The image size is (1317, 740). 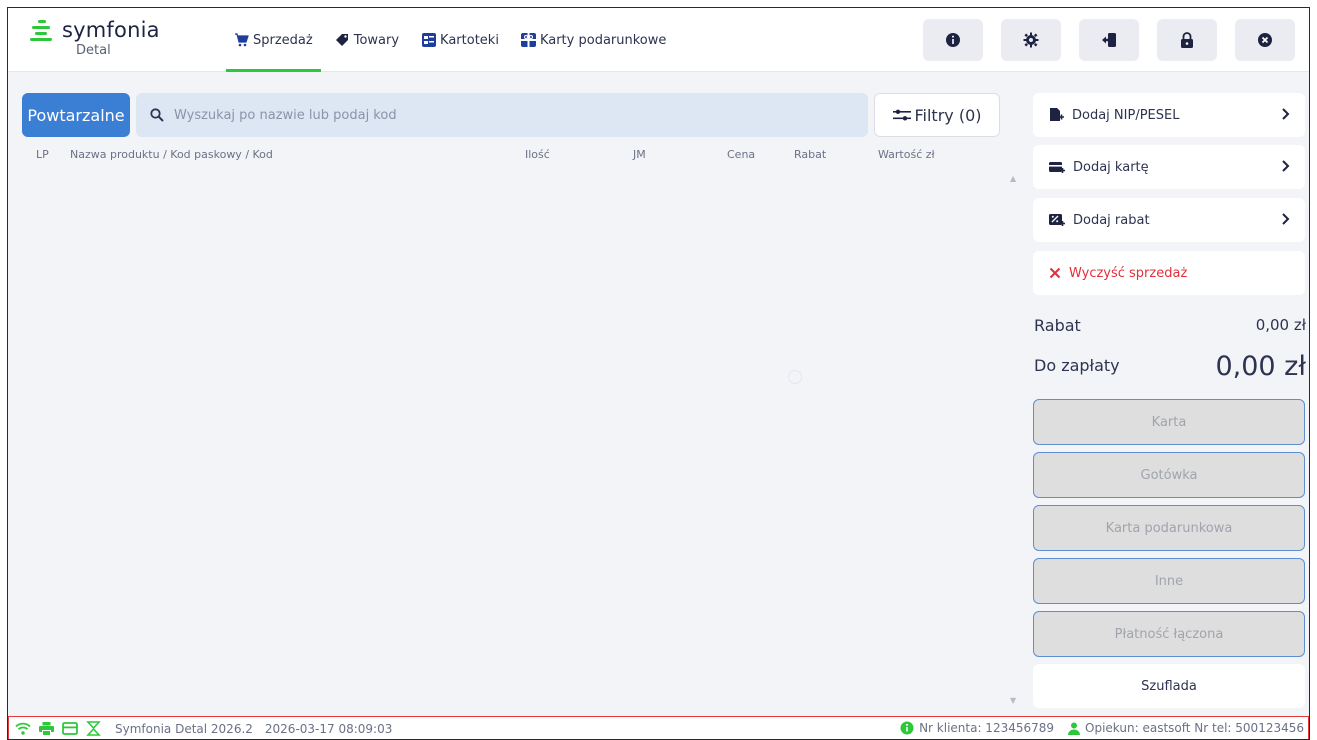 I want to click on fiscal-printer-icon, so click(x=93, y=728).